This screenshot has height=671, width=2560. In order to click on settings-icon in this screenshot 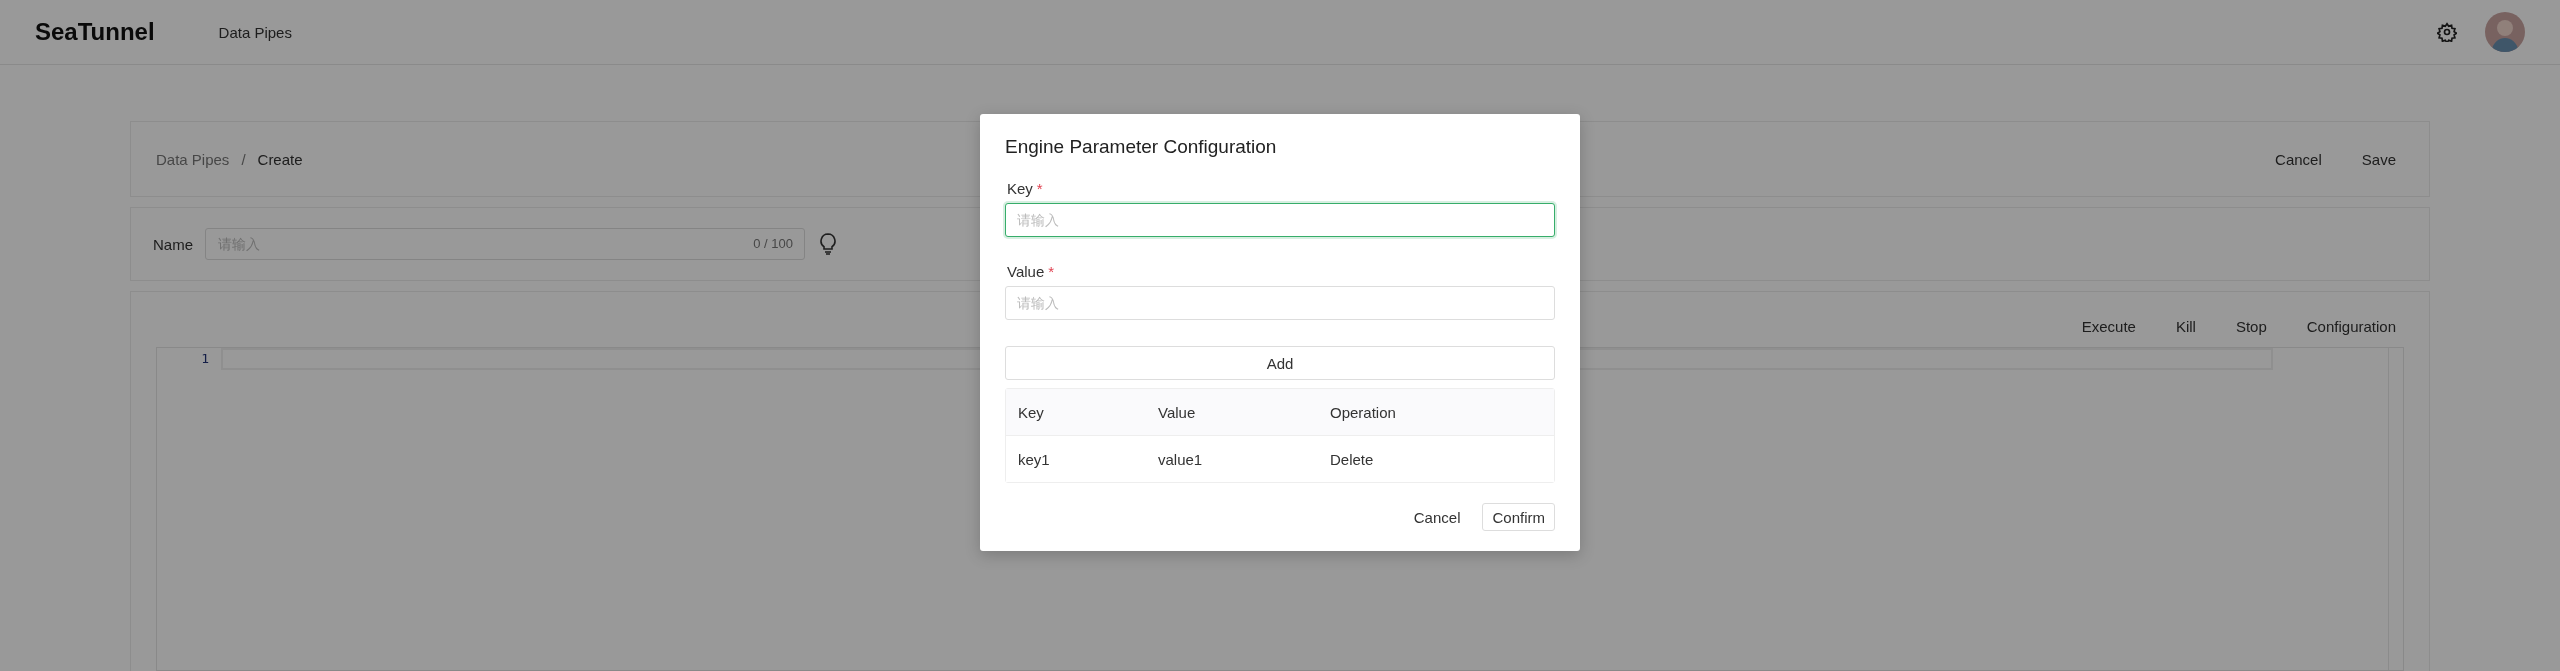, I will do `click(2447, 32)`.